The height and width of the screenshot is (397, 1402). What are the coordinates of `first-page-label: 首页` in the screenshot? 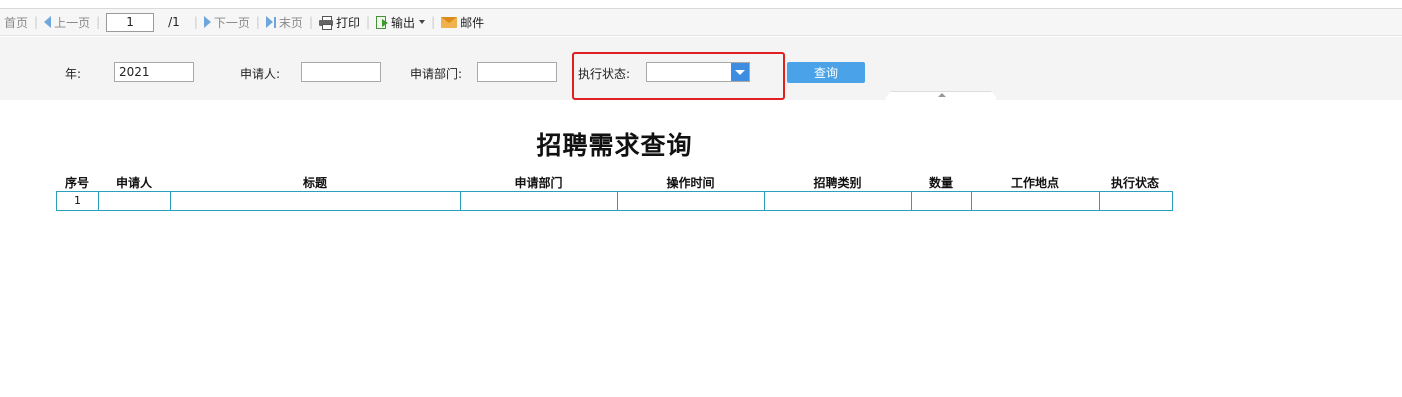 It's located at (16, 22).